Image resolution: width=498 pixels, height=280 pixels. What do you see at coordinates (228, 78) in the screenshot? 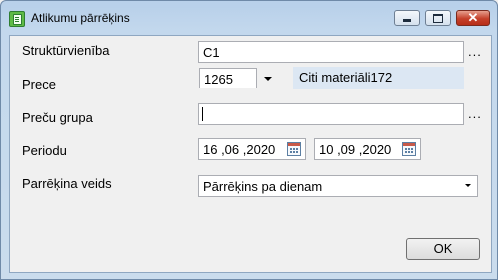
I see `prece-input: 1265` at bounding box center [228, 78].